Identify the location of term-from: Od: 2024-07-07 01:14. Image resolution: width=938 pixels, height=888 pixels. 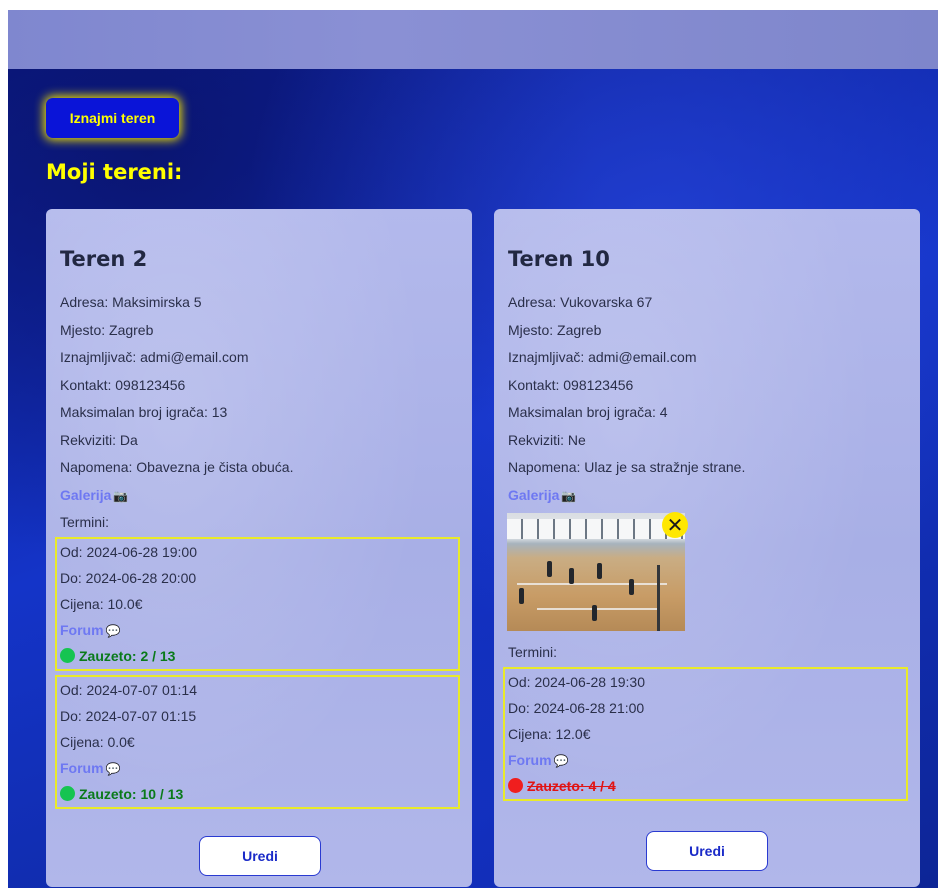
(128, 689).